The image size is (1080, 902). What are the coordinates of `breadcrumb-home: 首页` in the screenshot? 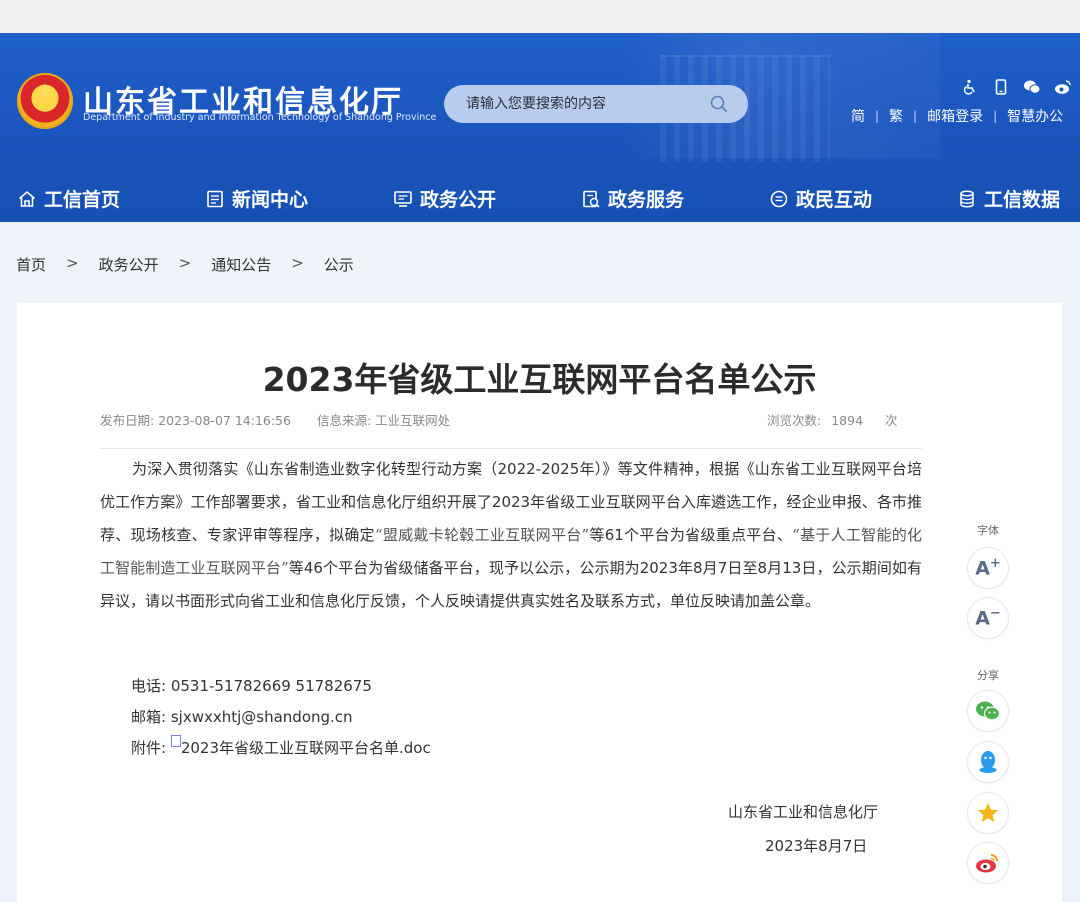 It's located at (31, 264).